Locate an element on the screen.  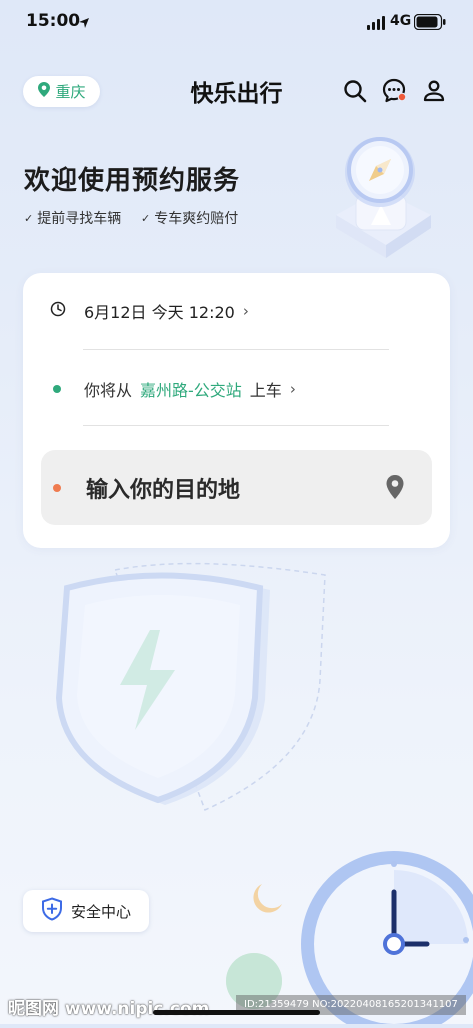
pickup-time-text: 6月12日 今天 12:20 is located at coordinates (159, 312).